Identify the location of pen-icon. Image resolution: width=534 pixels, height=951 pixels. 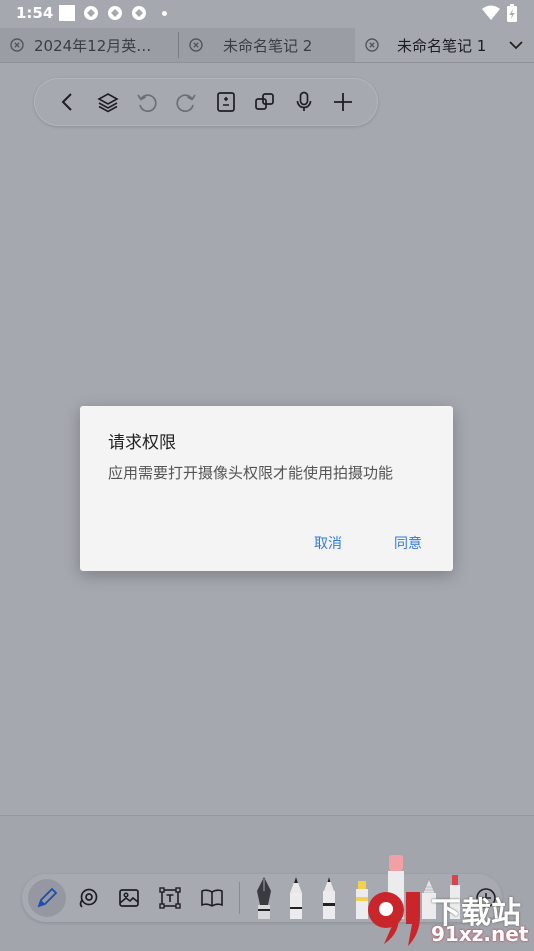
(47, 898).